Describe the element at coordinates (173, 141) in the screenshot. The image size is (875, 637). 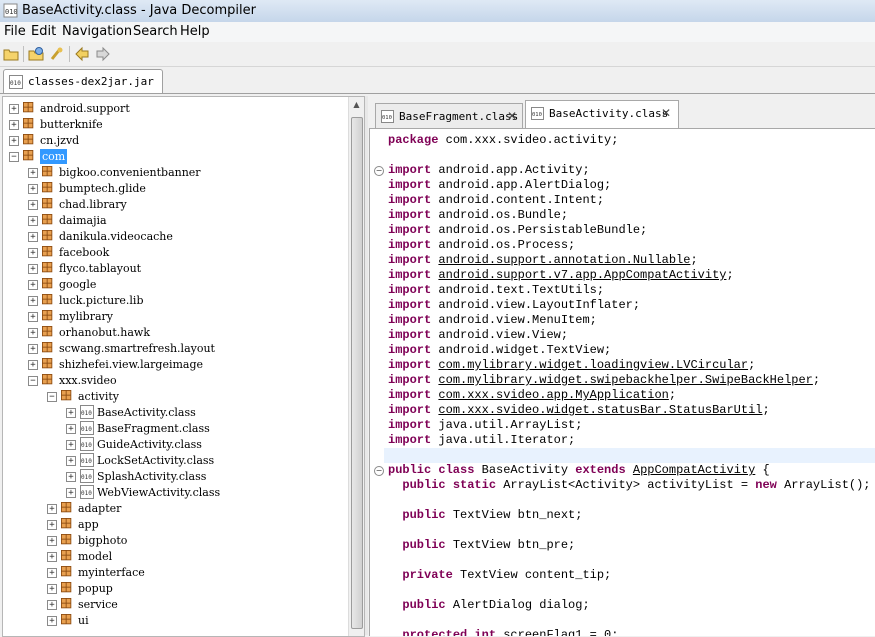
I see `tree-row: + cn.jzvd` at that location.